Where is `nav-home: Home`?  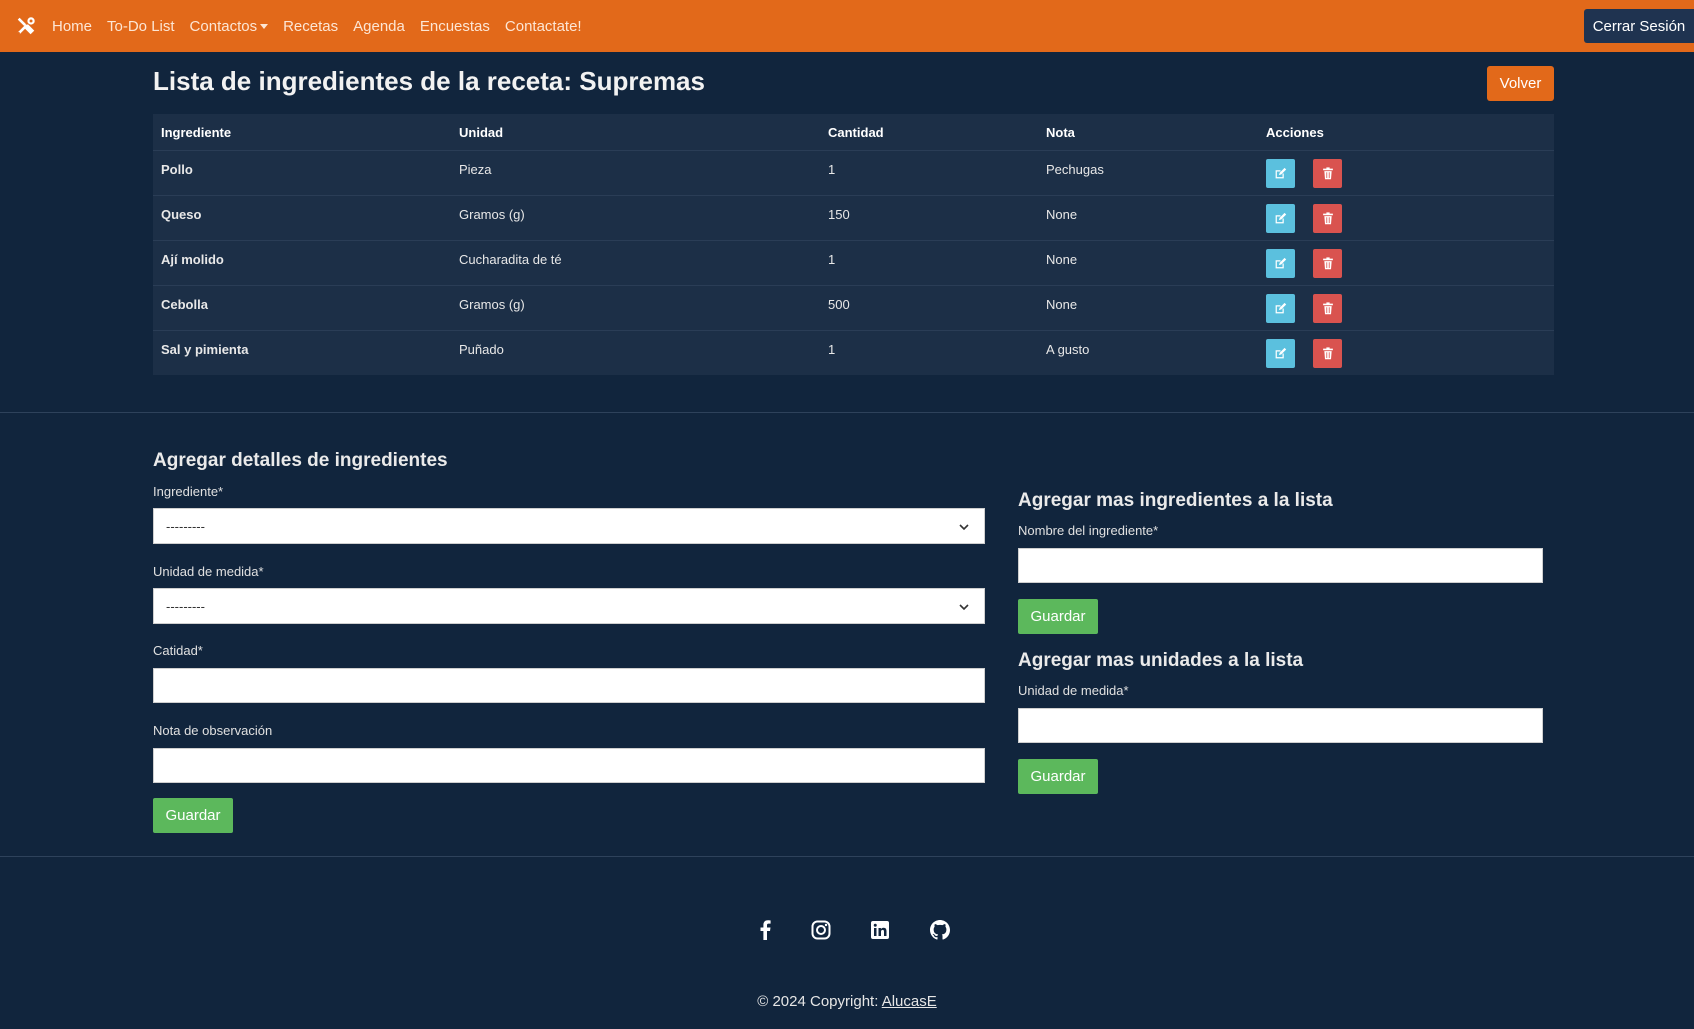
nav-home: Home is located at coordinates (72, 26).